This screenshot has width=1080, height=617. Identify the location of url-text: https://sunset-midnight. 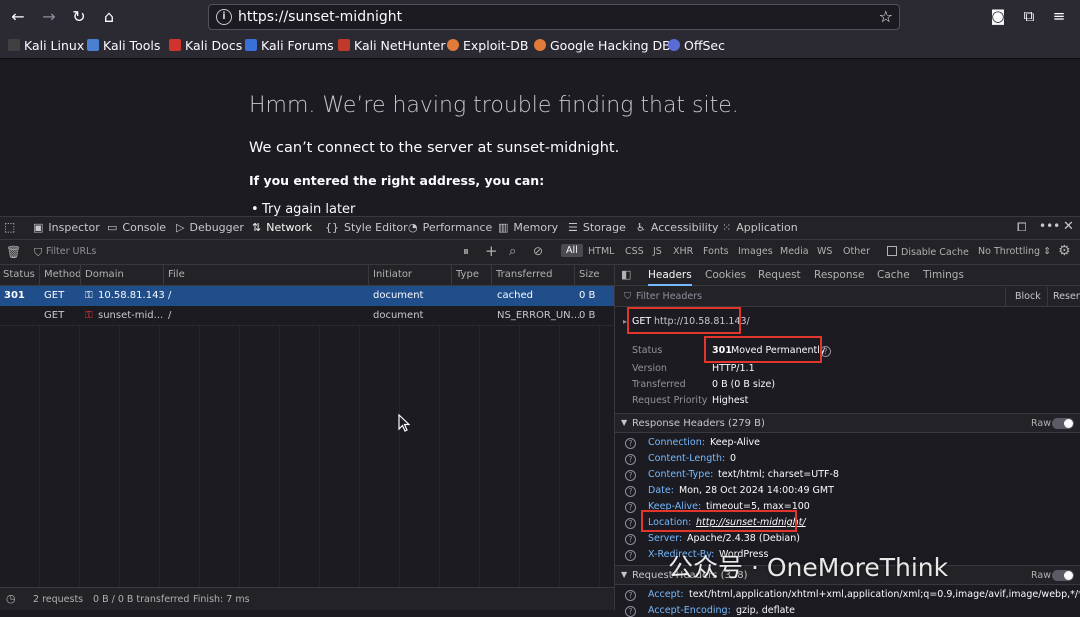
(320, 17).